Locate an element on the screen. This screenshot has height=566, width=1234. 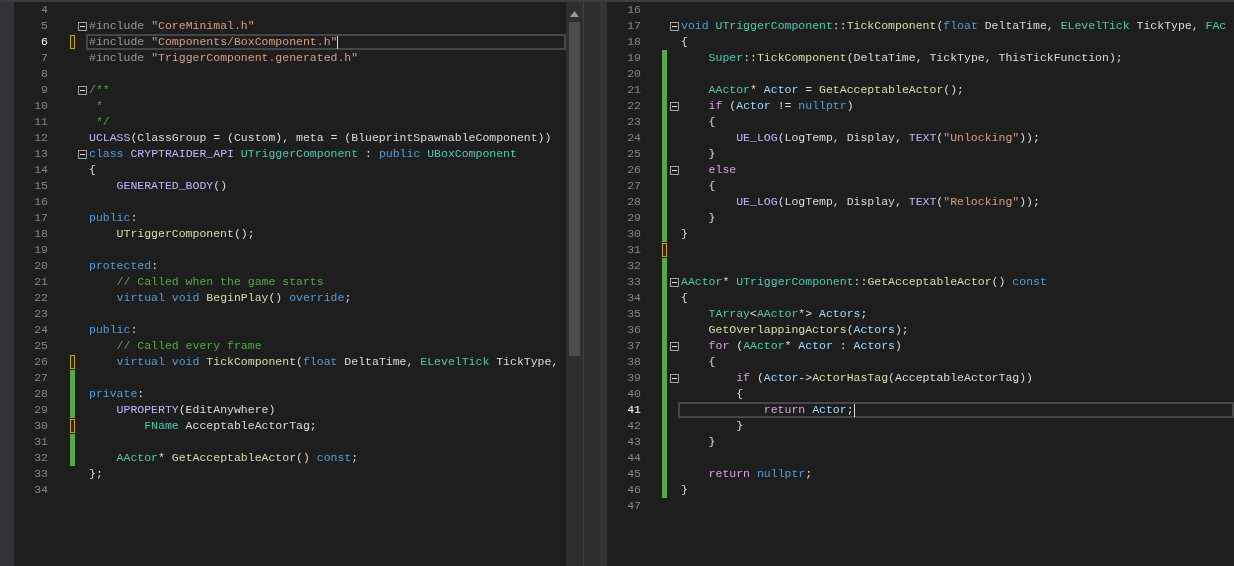
line-number: 31 is located at coordinates (633, 250).